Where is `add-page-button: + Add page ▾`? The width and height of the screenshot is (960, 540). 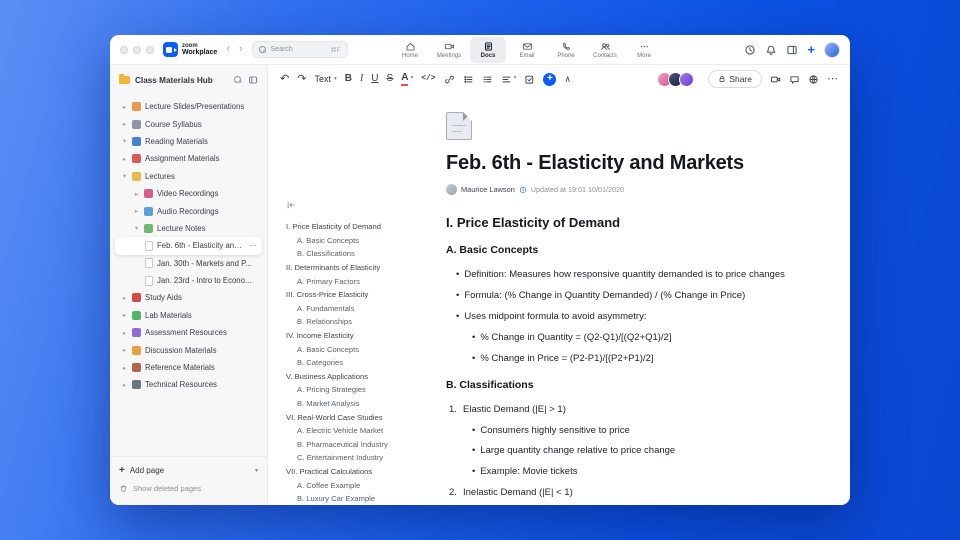 add-page-button: + Add page ▾ is located at coordinates (188, 470).